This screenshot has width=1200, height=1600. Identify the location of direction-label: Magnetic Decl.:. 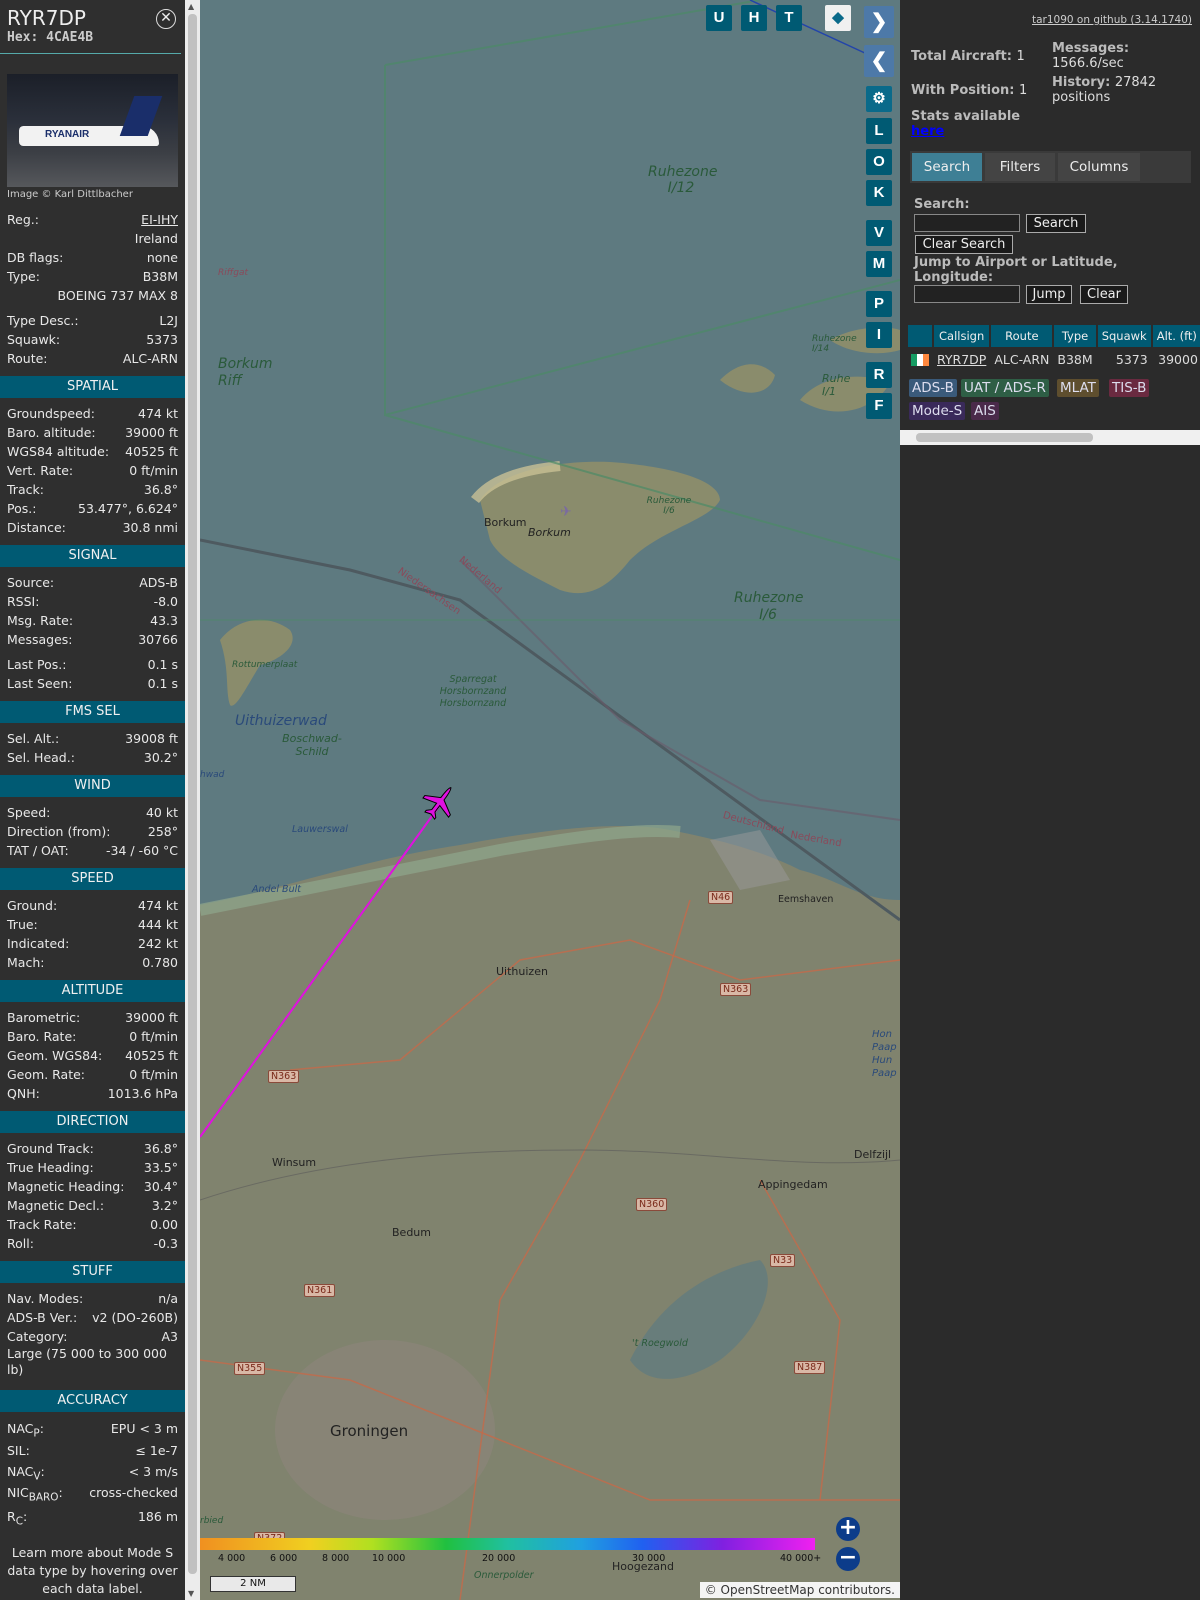
(55, 1205).